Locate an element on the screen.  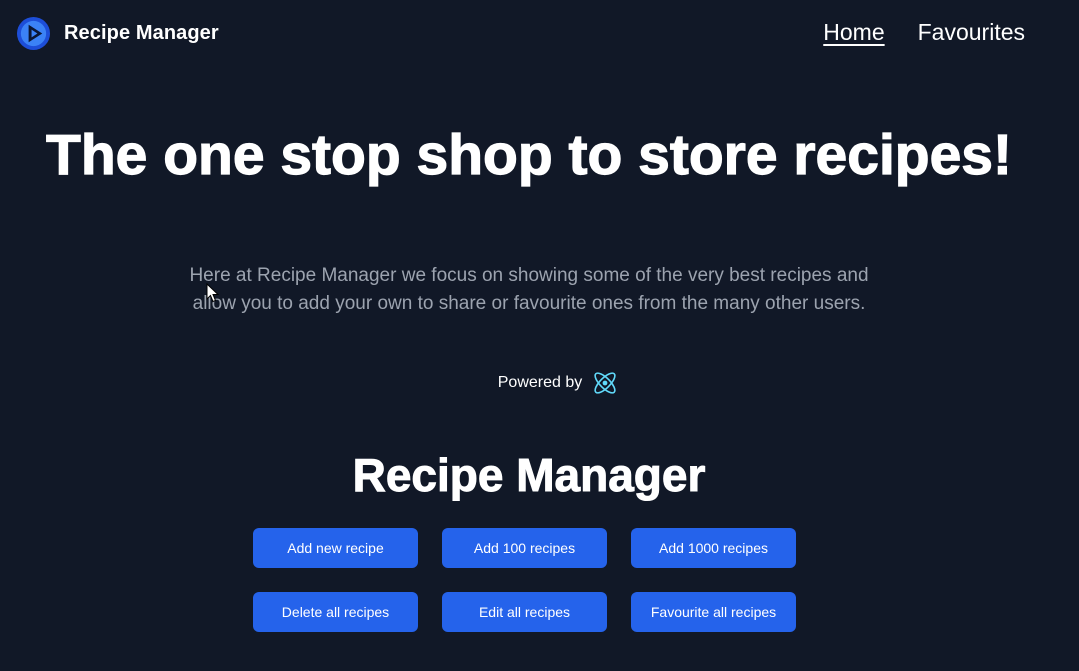
add-1000-recipes-button: Add 1000 recipes is located at coordinates (713, 548).